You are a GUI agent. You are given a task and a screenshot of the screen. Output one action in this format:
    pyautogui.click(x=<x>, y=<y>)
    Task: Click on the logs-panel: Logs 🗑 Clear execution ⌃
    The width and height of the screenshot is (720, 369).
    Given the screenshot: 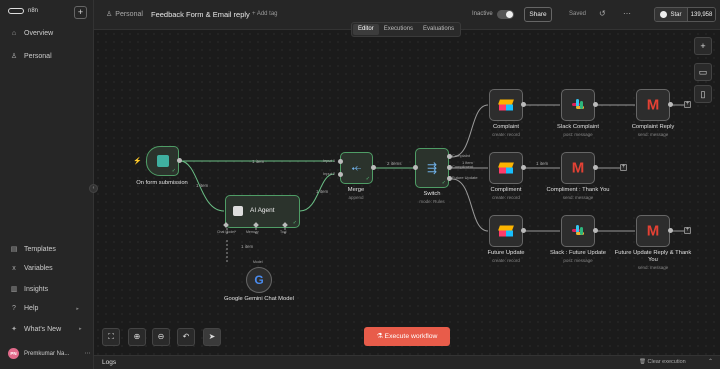 What is the action you would take?
    pyautogui.click(x=407, y=362)
    